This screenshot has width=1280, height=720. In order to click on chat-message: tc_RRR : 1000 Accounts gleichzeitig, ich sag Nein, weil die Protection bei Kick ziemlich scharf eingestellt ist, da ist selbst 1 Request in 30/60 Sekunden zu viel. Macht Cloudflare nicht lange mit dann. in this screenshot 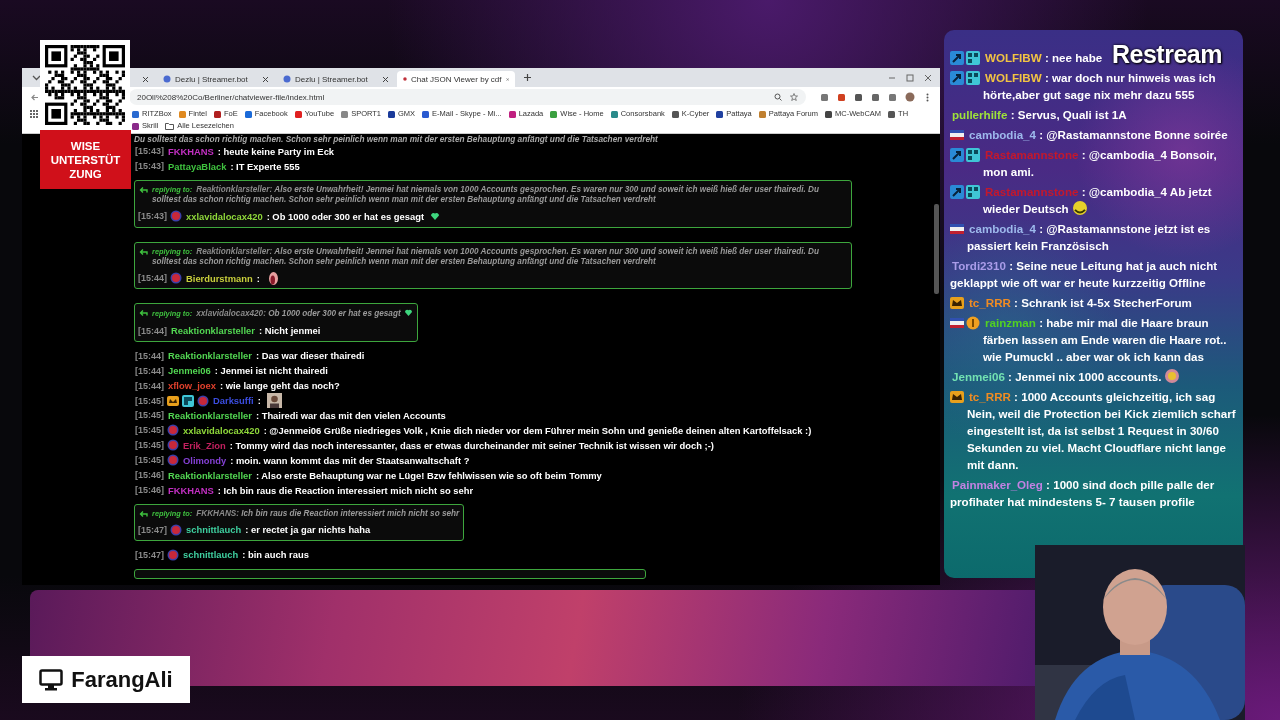, I will do `click(1101, 430)`.